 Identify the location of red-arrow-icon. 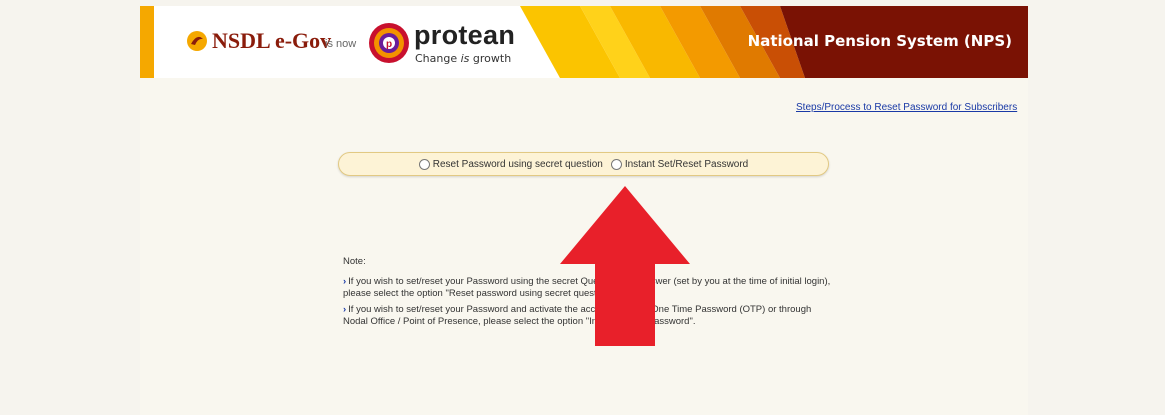
(625, 266).